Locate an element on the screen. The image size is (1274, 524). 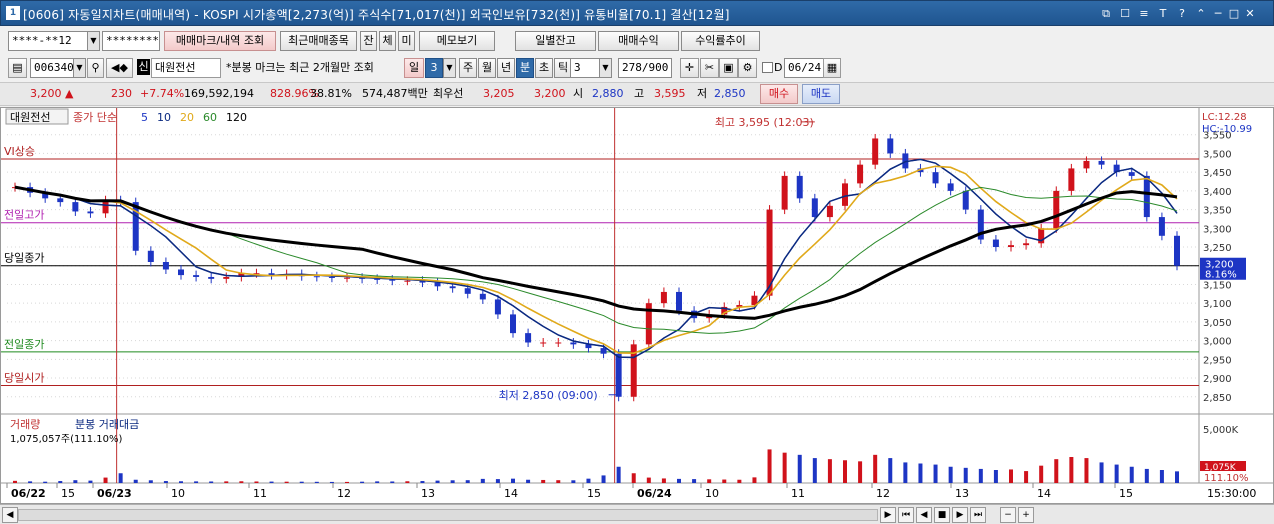
chart-type-icon: ▤ is located at coordinates (17, 68).